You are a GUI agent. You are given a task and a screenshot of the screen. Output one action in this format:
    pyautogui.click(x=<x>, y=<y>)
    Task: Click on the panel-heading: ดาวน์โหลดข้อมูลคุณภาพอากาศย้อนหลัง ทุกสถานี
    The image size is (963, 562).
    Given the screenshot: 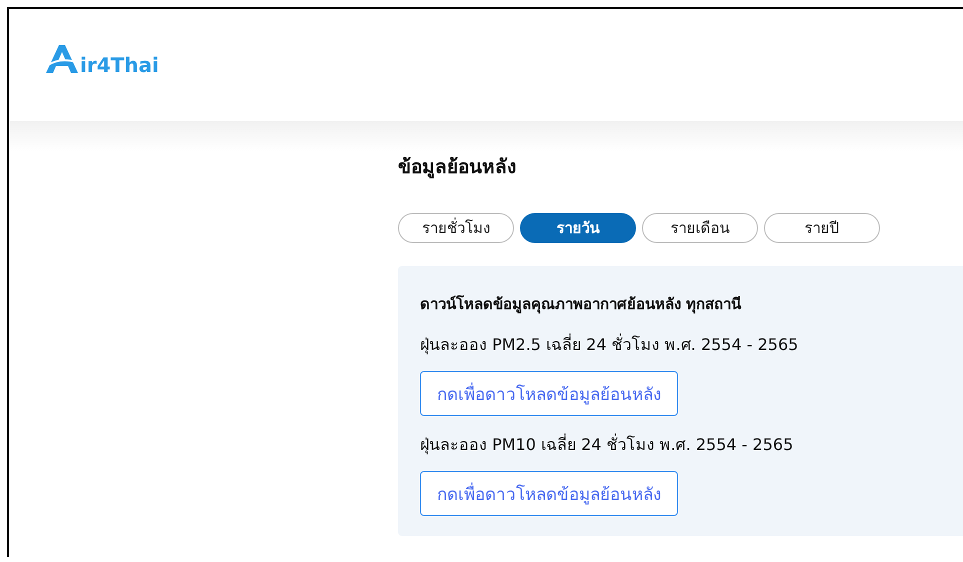 What is the action you would take?
    pyautogui.click(x=581, y=305)
    